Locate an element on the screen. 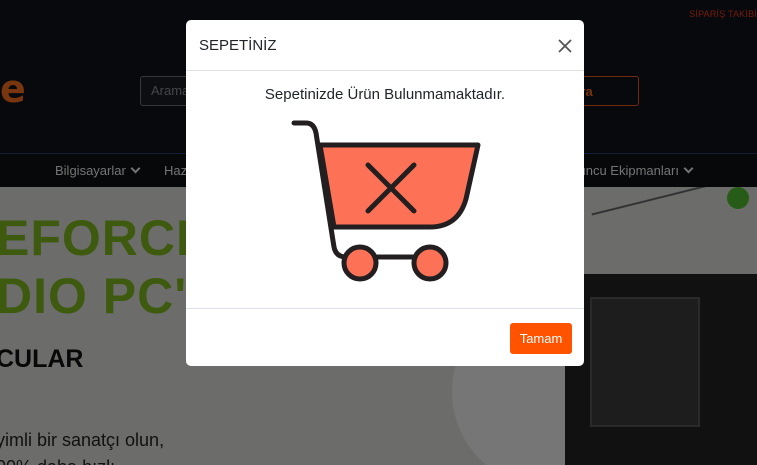 This screenshot has width=757, height=465. empty-cart-icon is located at coordinates (386, 201).